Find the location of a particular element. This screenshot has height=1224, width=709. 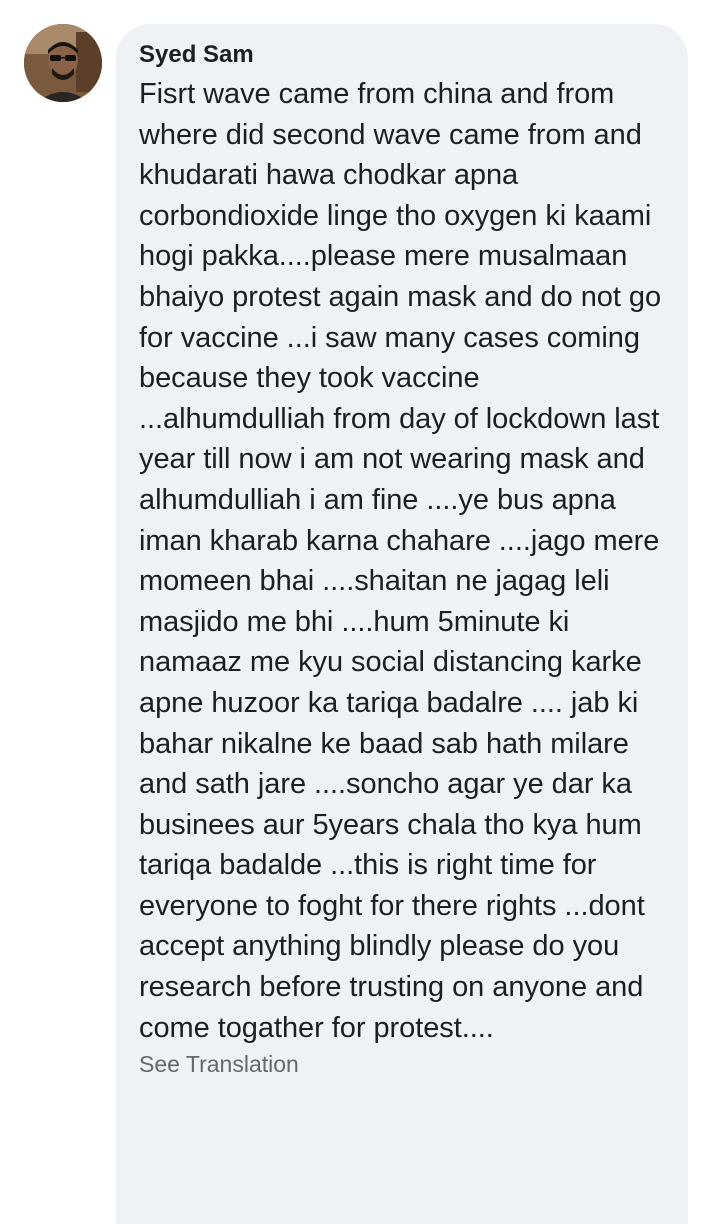

user-avatar-photo is located at coordinates (63, 63).